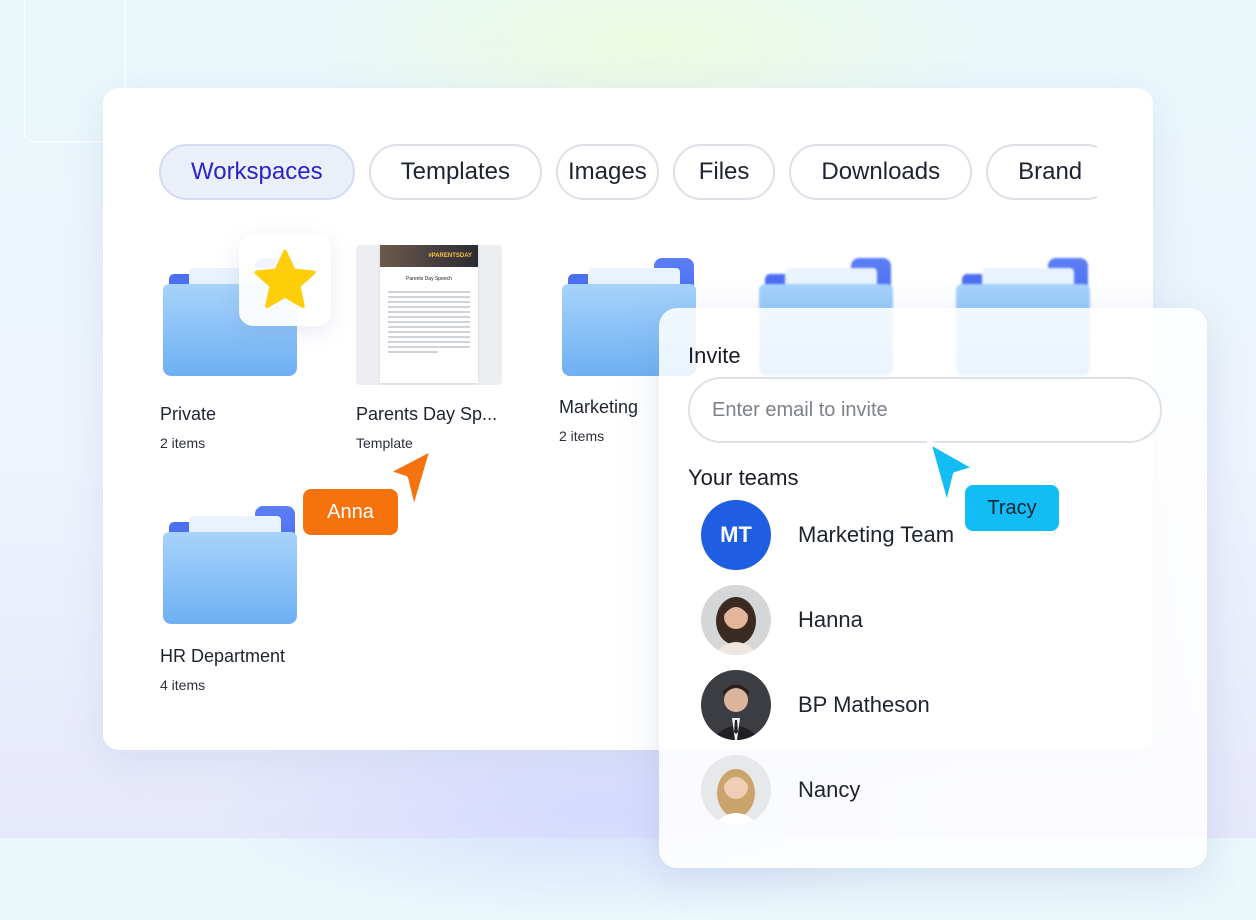 The image size is (1256, 920). I want to click on team-item-hanna: Hanna, so click(782, 620).